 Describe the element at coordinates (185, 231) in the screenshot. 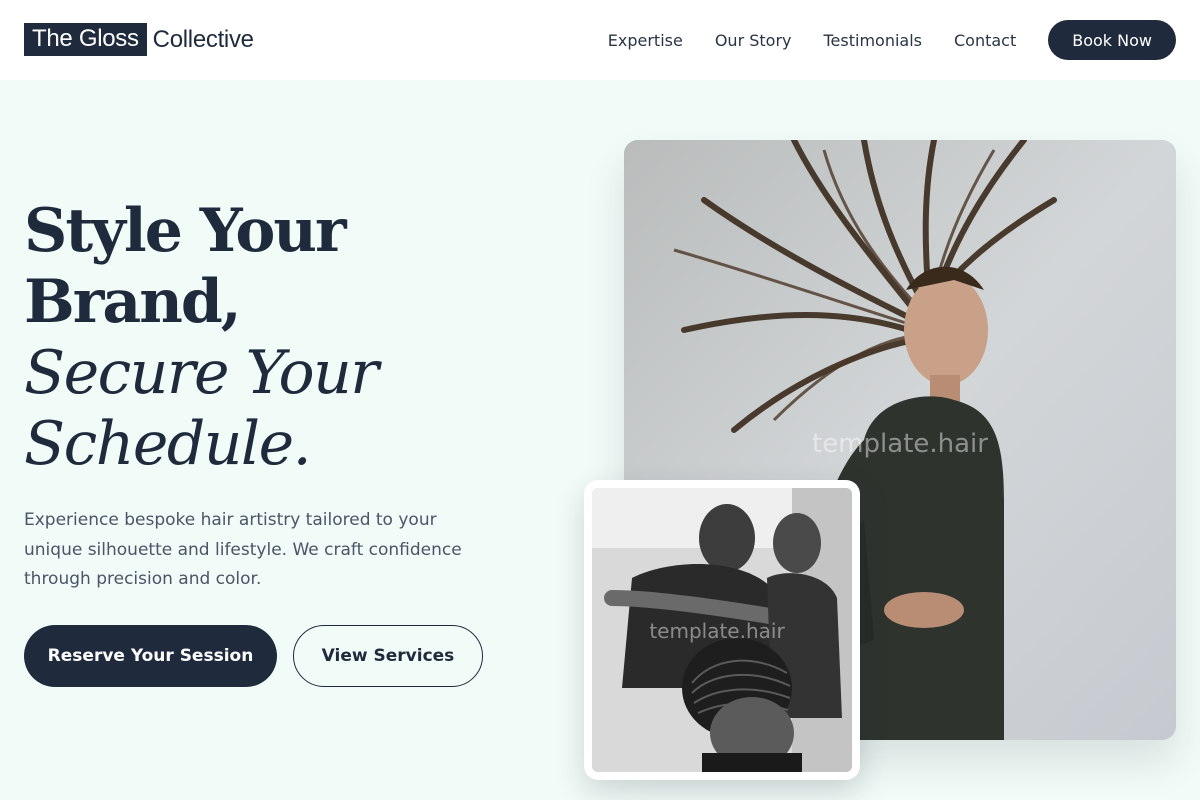

I see `headline-line-1: Style Your` at that location.